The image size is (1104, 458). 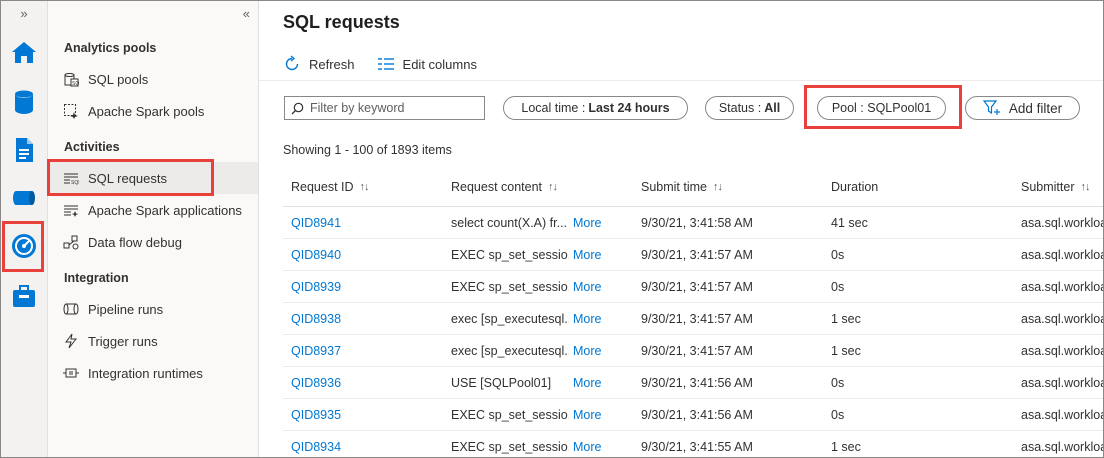 What do you see at coordinates (246, 13) in the screenshot?
I see `collapse-nav-button: «` at bounding box center [246, 13].